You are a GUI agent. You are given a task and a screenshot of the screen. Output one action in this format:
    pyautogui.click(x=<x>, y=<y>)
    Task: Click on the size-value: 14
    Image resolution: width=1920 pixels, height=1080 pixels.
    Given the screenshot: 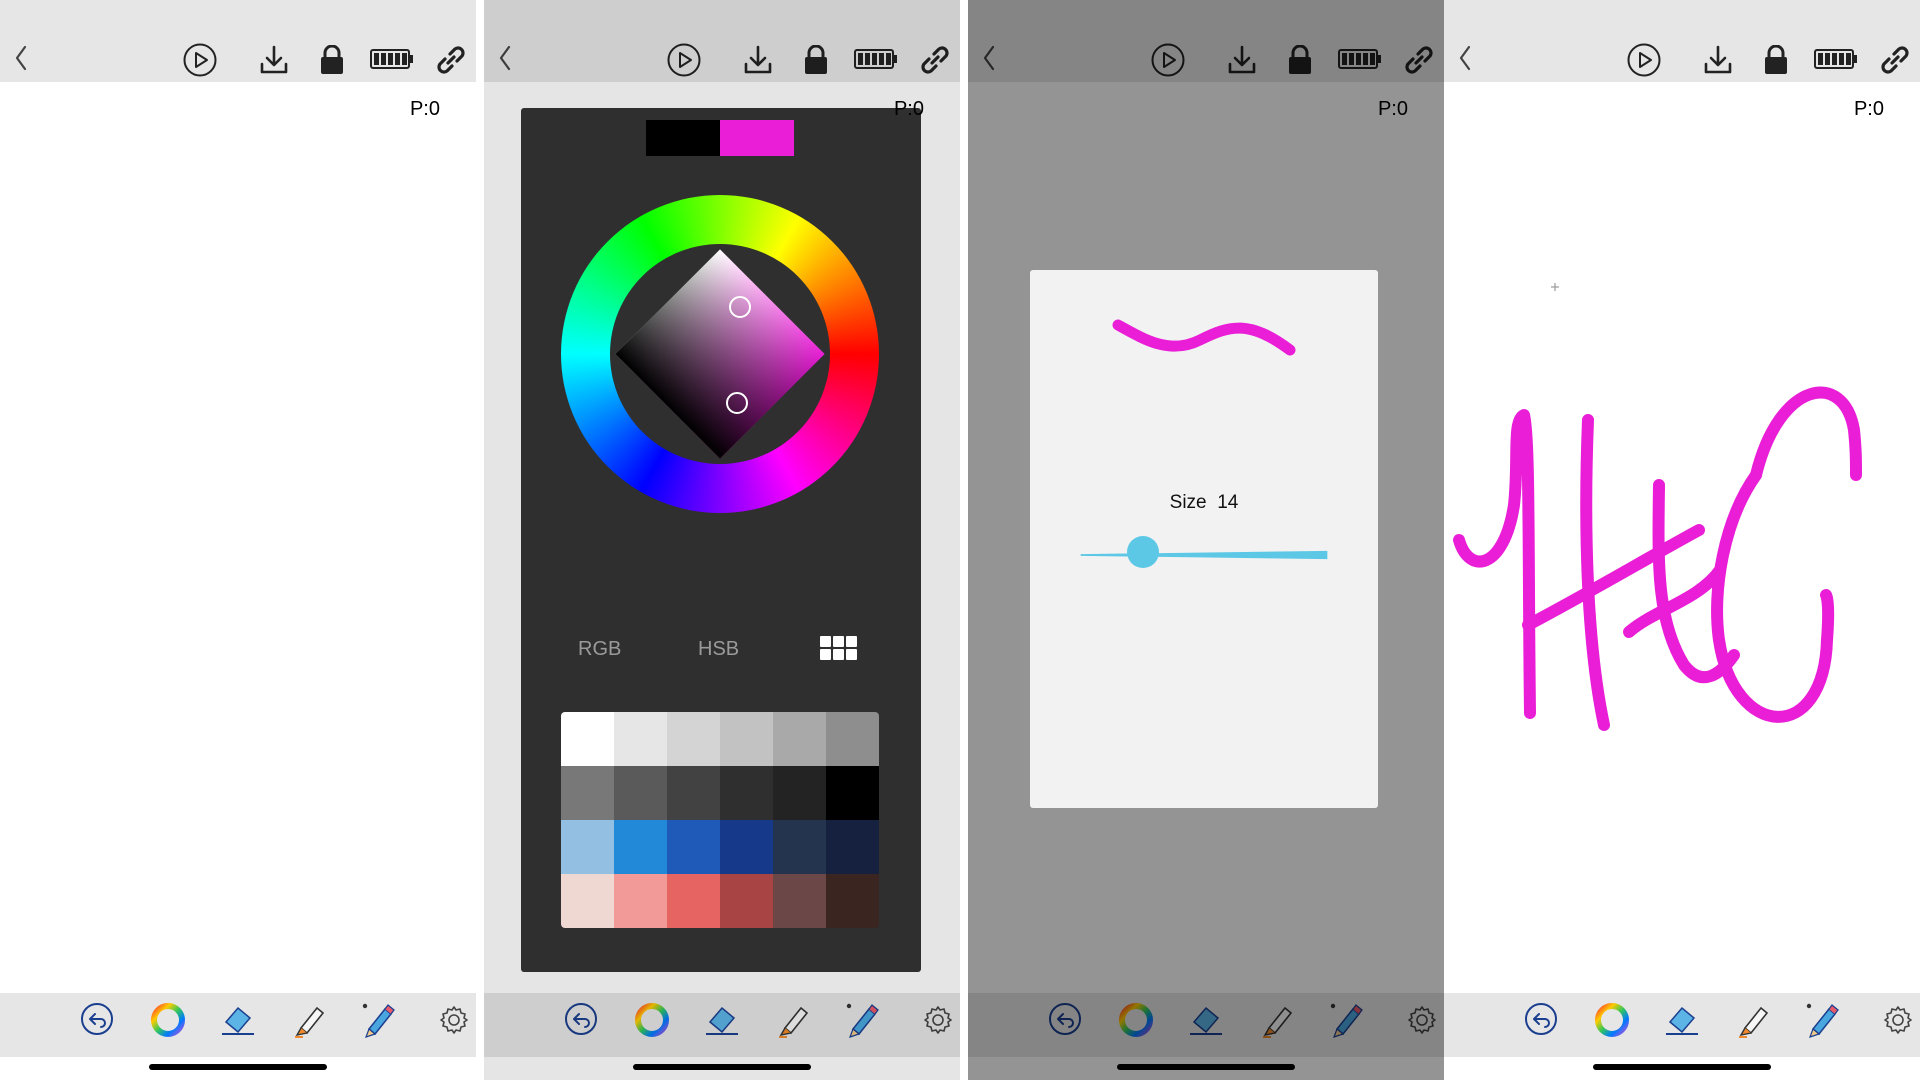 What is the action you would take?
    pyautogui.click(x=1228, y=502)
    